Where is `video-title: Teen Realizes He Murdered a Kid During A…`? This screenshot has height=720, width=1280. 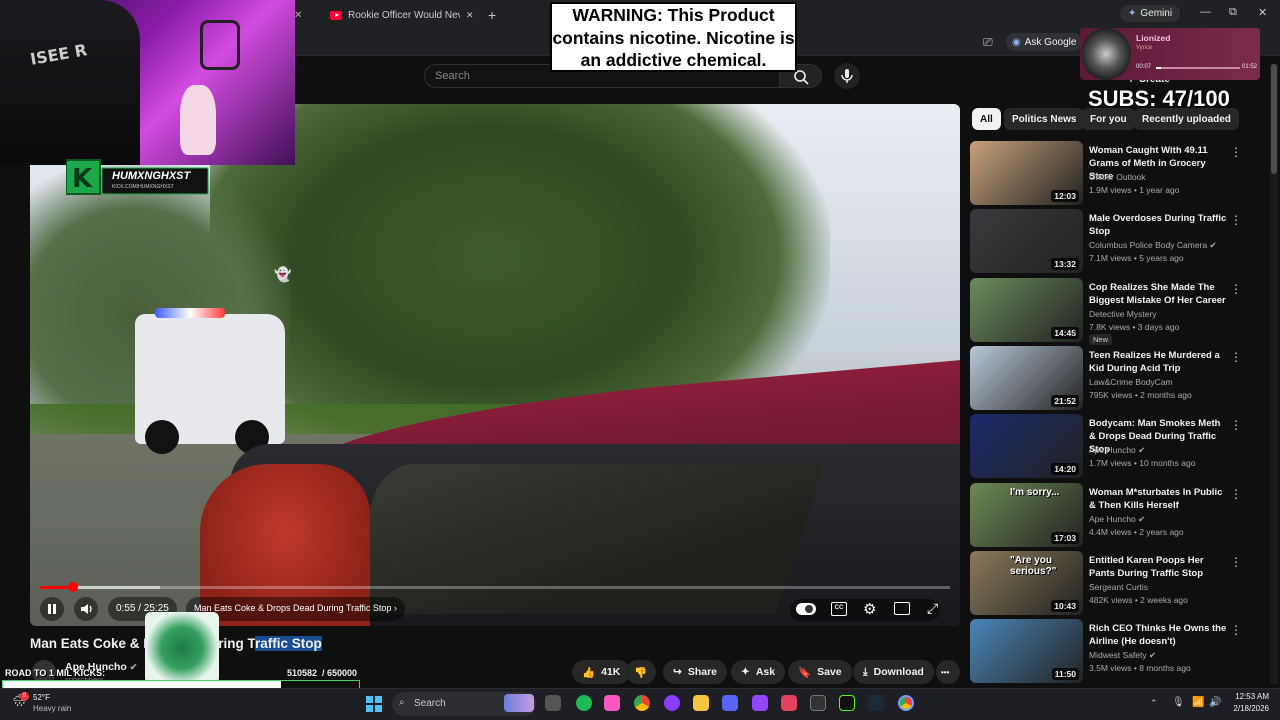
video-title: Teen Realizes He Murdered a Kid During A… is located at coordinates (1159, 362).